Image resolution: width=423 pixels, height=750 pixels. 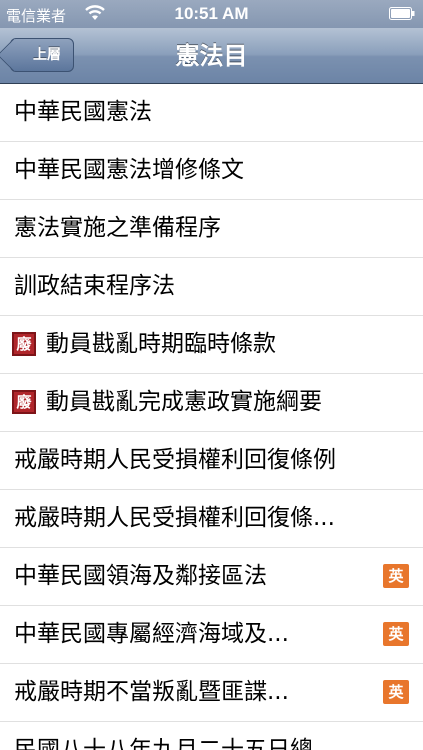 I want to click on list-item-label: 戒嚴時期人民受損權利回復條例, so click(x=175, y=460).